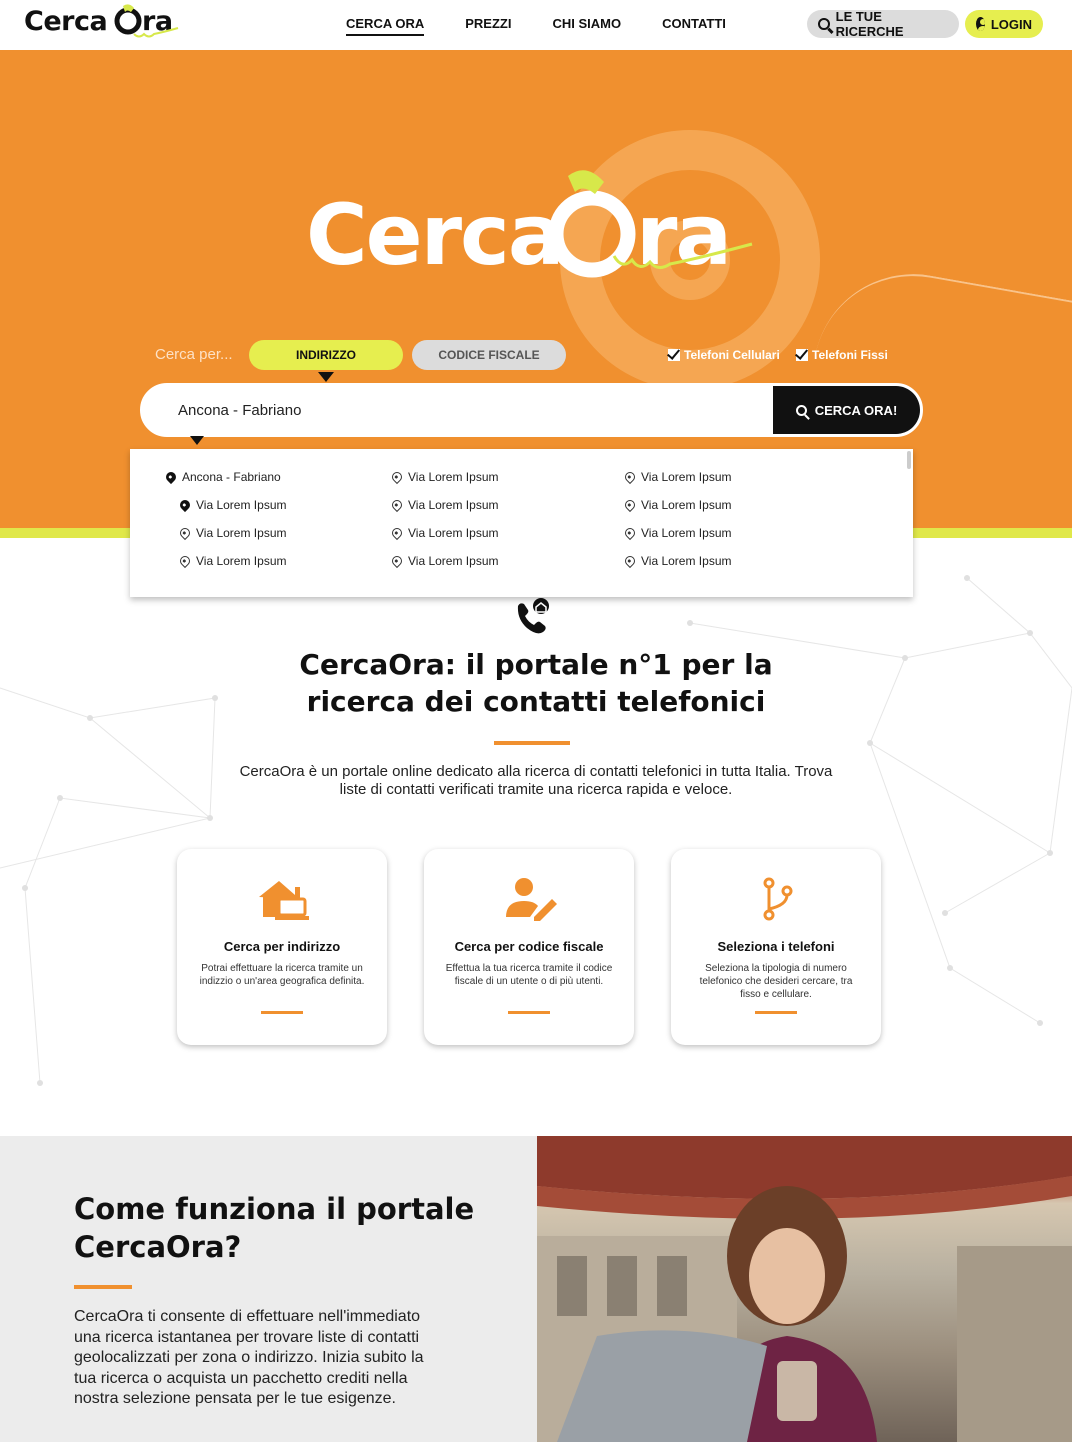 Image resolution: width=1072 pixels, height=1442 pixels. What do you see at coordinates (326, 377) in the screenshot?
I see `active-tab-pointer` at bounding box center [326, 377].